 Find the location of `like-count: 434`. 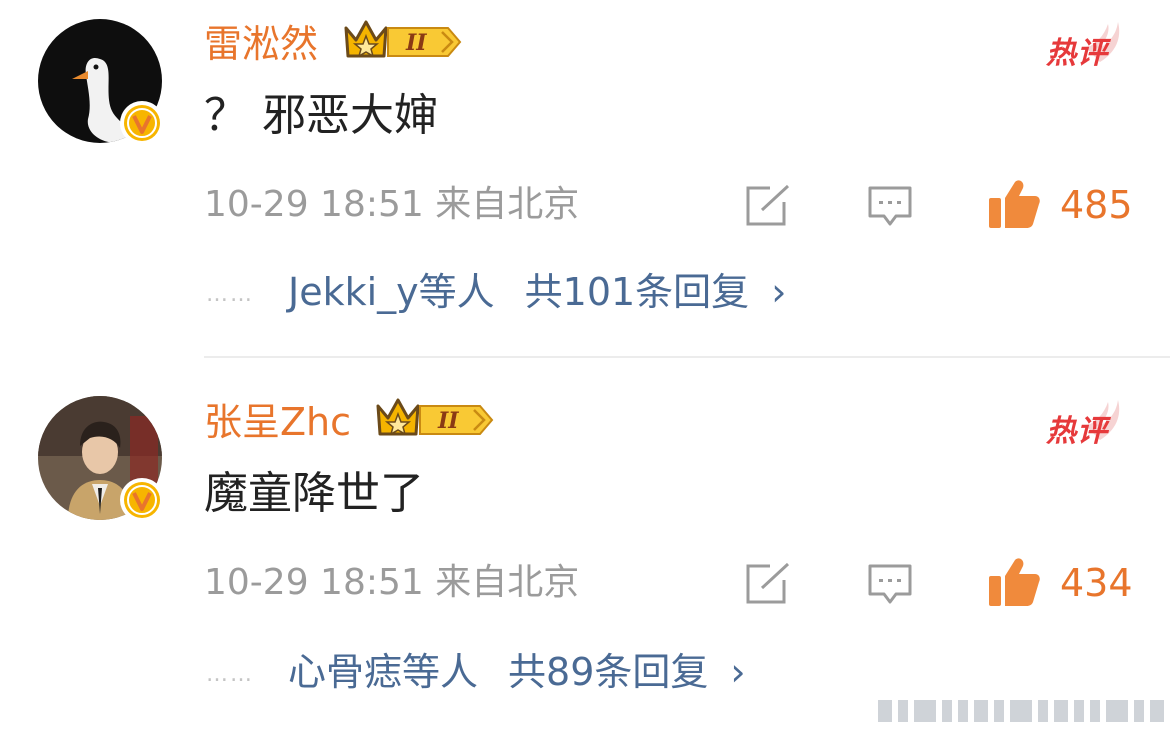

like-count: 434 is located at coordinates (1096, 583).